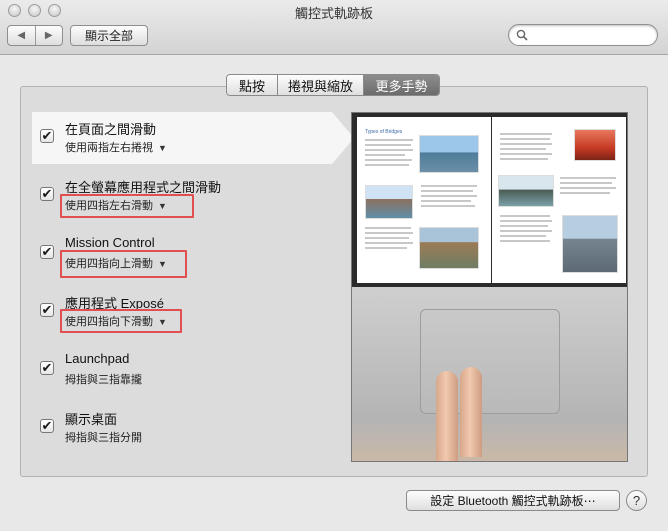  Describe the element at coordinates (109, 35) in the screenshot. I see `show-all-button: 顯示全部` at that location.